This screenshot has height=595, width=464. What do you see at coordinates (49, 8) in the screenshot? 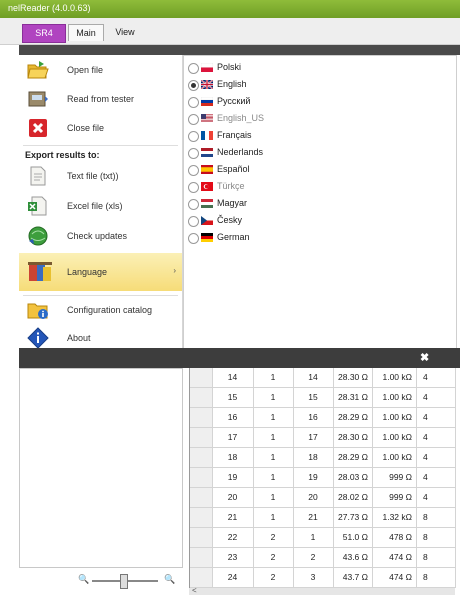
I see `app-title: nelReader (4.0.0.63)` at bounding box center [49, 8].